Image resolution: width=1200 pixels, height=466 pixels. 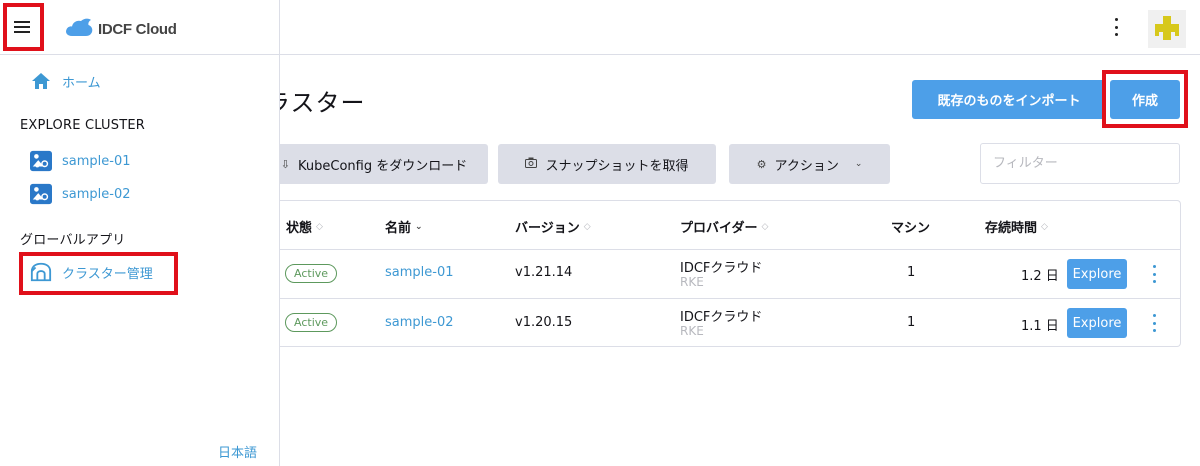 I want to click on snapshot-label: スナップショットを取得, so click(x=617, y=166).